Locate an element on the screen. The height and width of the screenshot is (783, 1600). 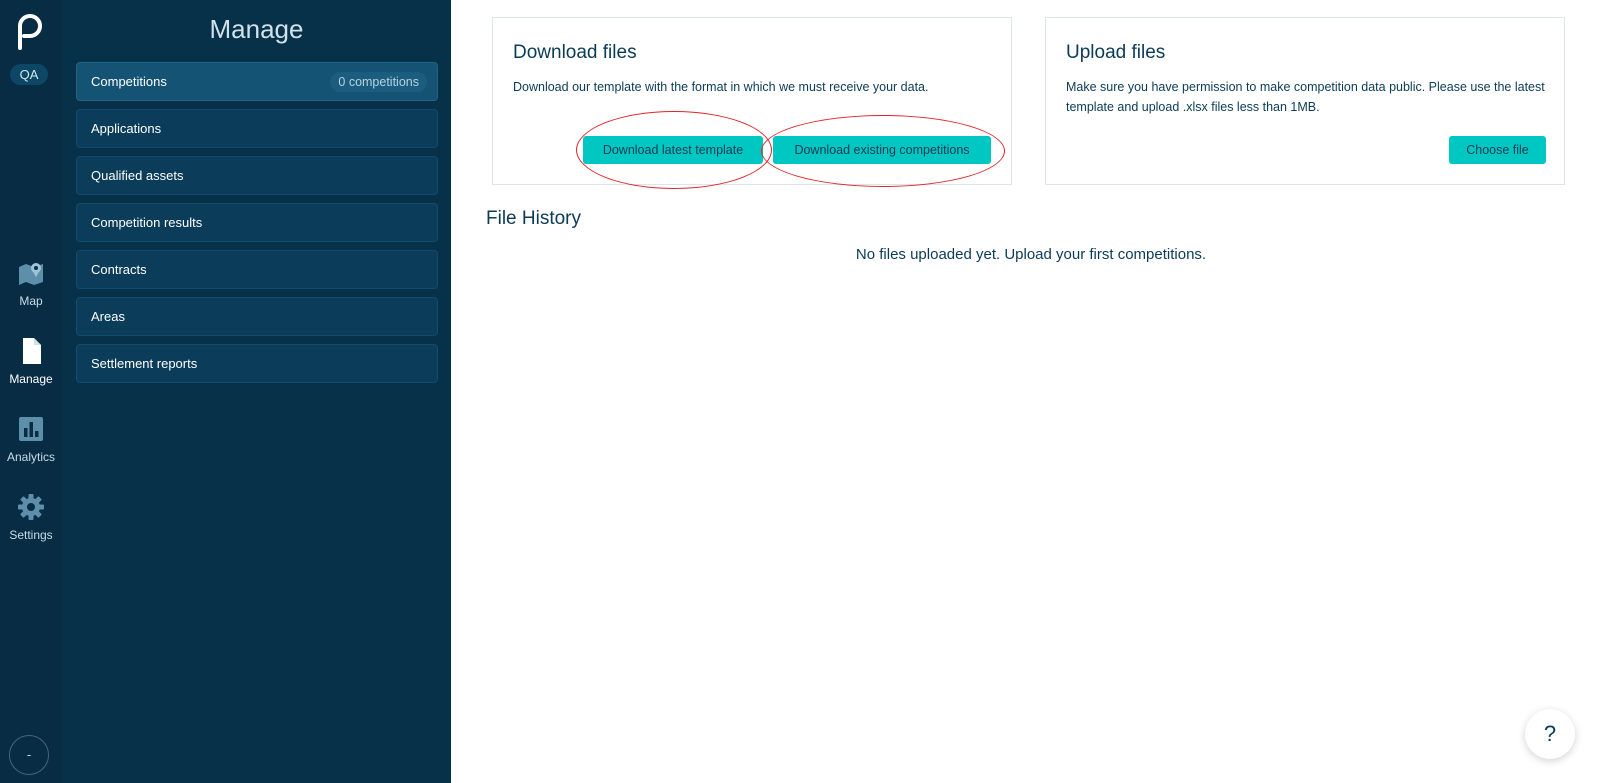
file-history-title: File History is located at coordinates (534, 218).